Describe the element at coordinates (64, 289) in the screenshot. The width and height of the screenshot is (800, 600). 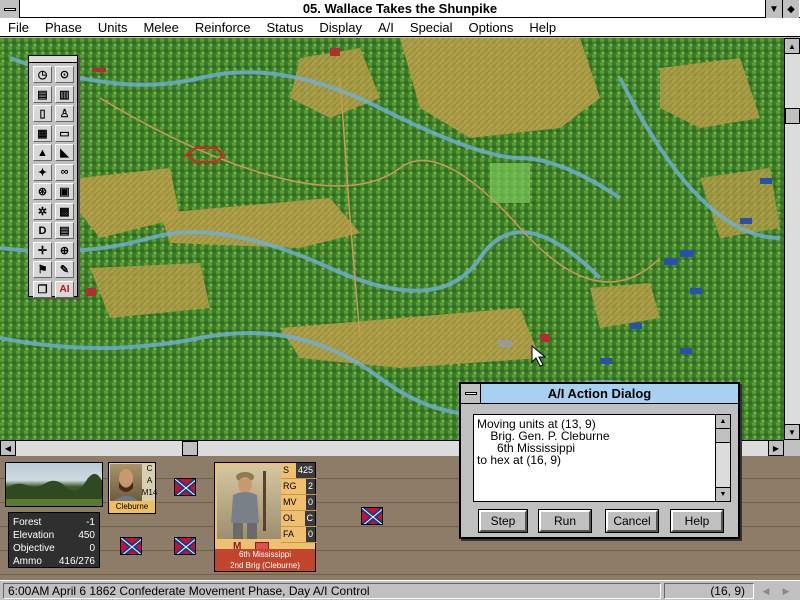
I see `ai-tool-icon: AI` at that location.